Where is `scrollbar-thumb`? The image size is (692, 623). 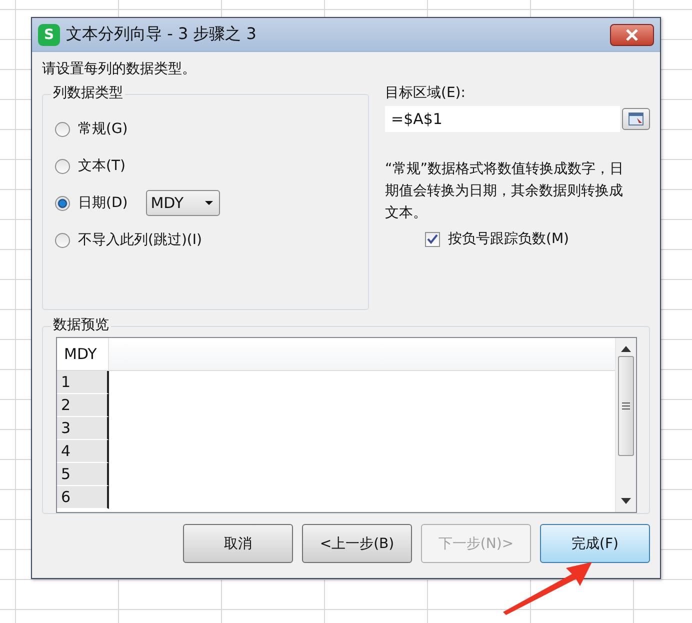
scrollbar-thumb is located at coordinates (626, 406).